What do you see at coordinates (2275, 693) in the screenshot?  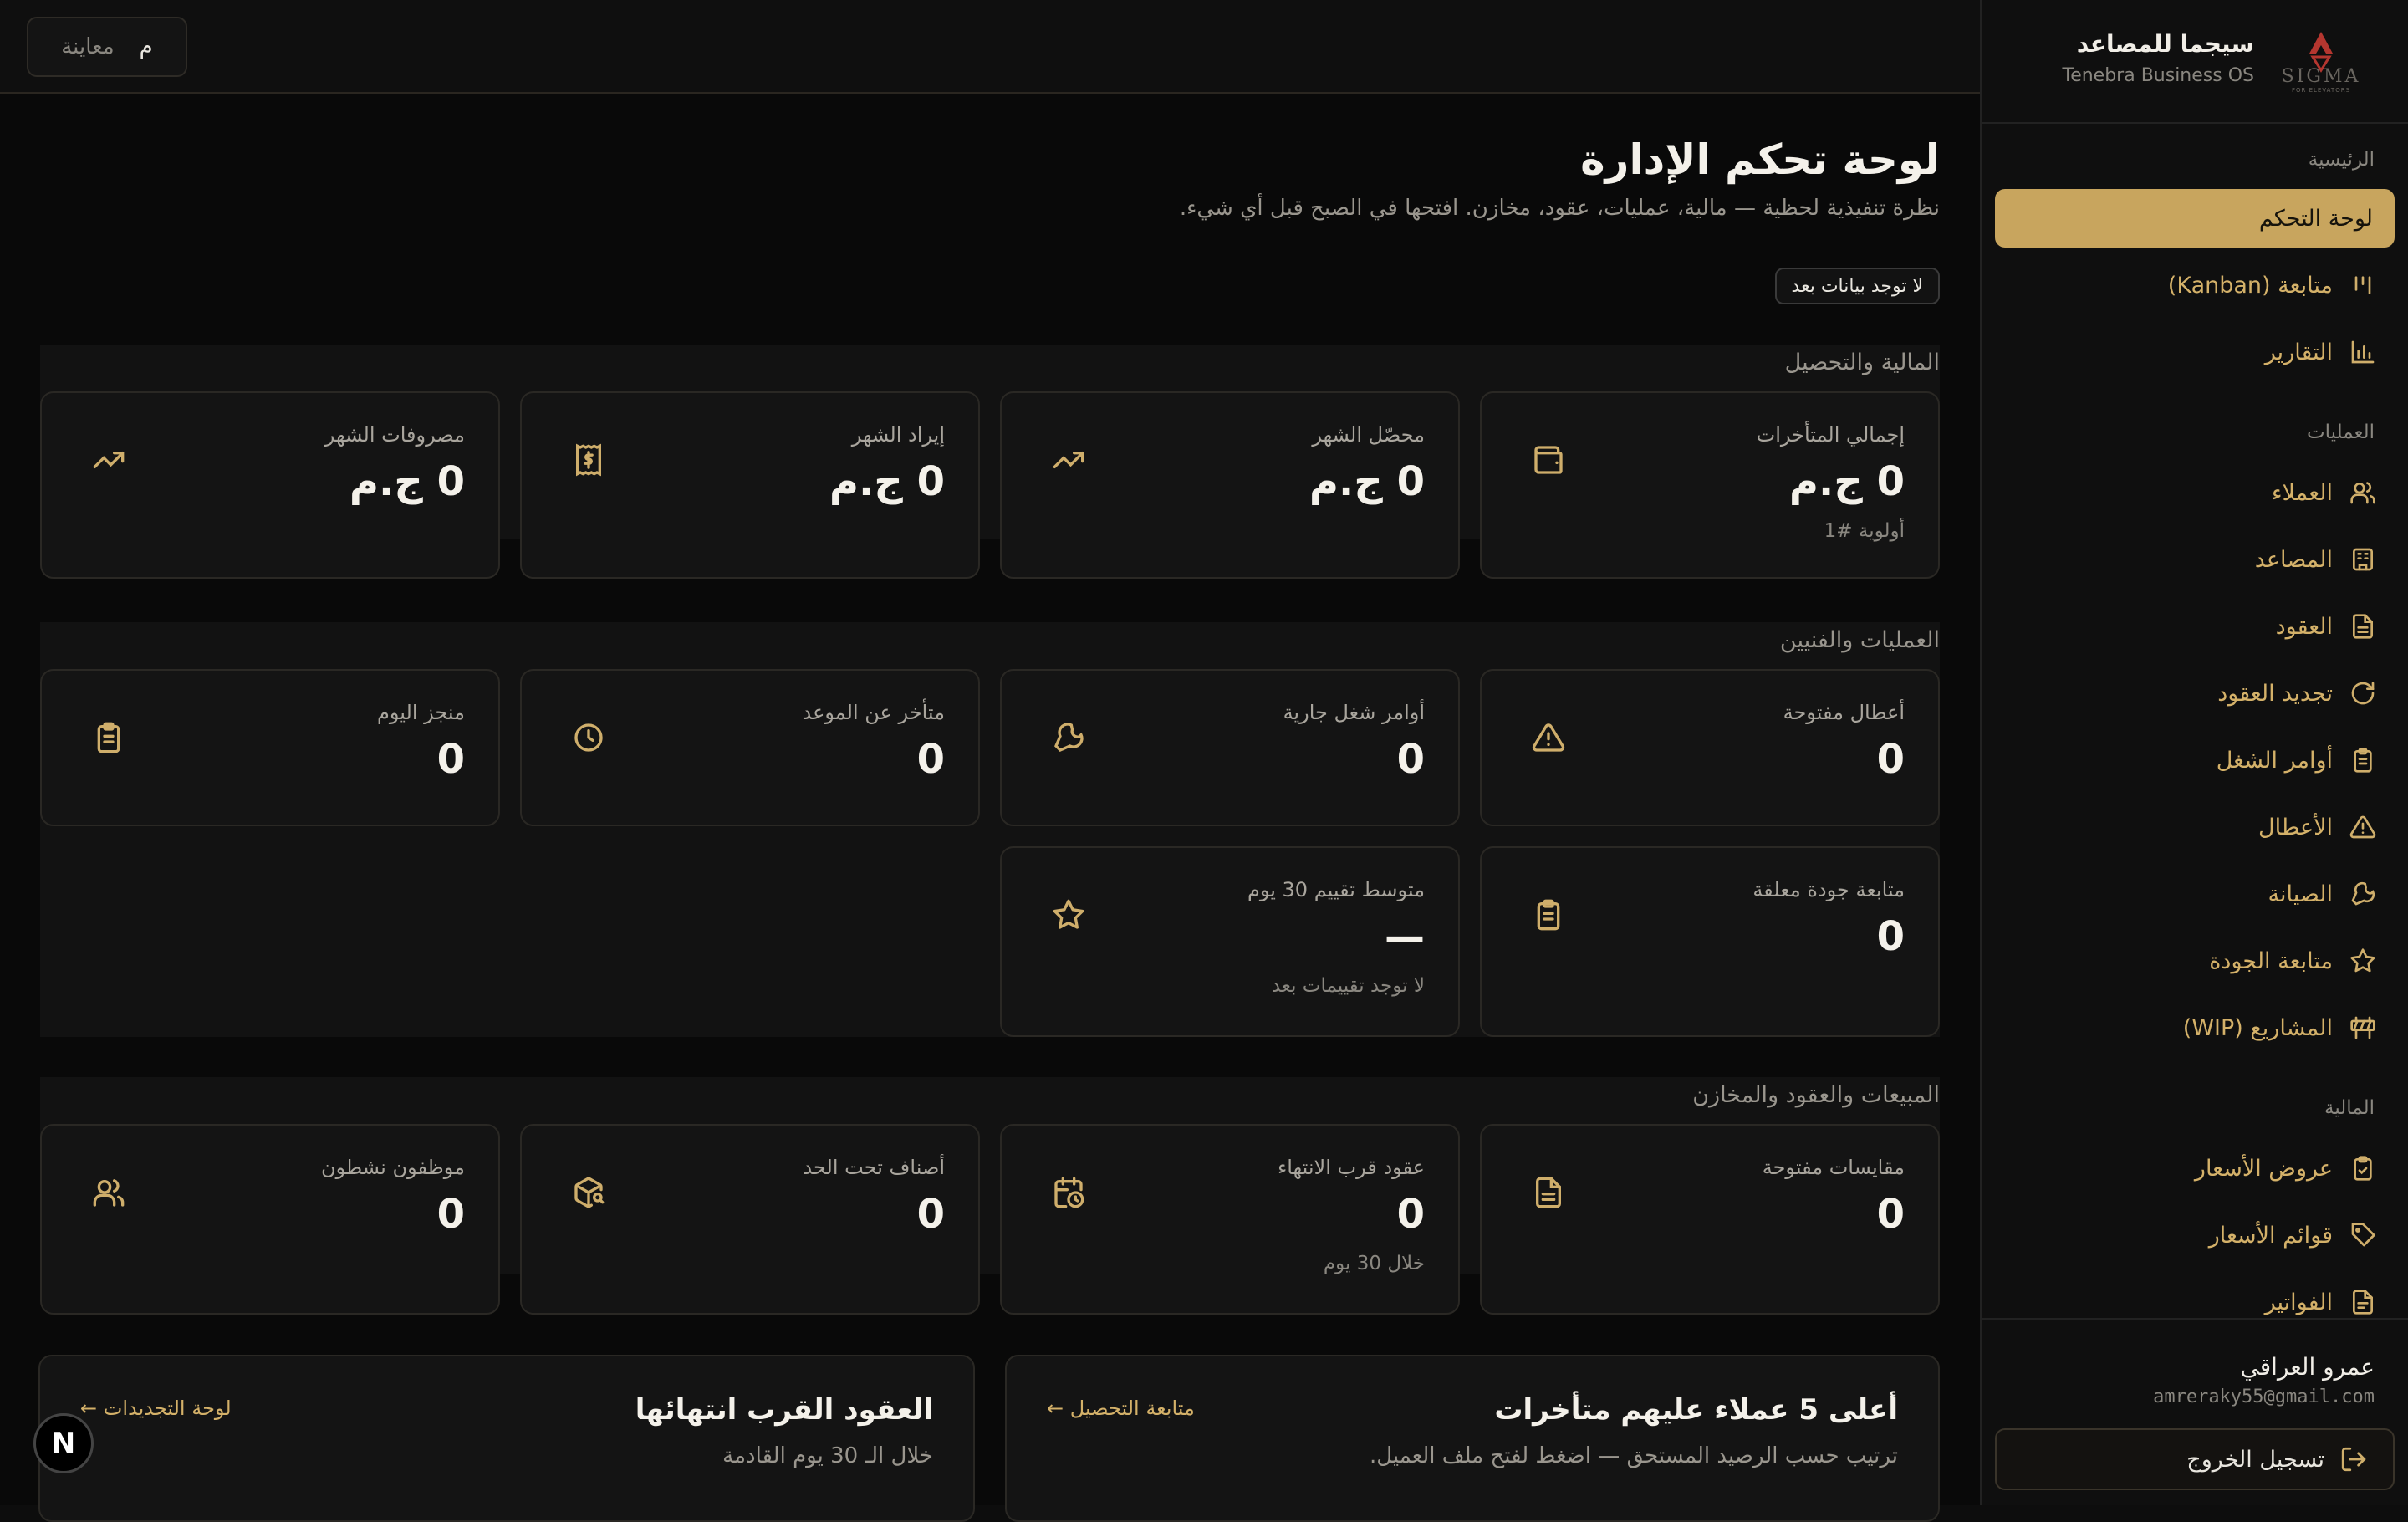 I see `sidebar-item-label: تجديد العقود` at bounding box center [2275, 693].